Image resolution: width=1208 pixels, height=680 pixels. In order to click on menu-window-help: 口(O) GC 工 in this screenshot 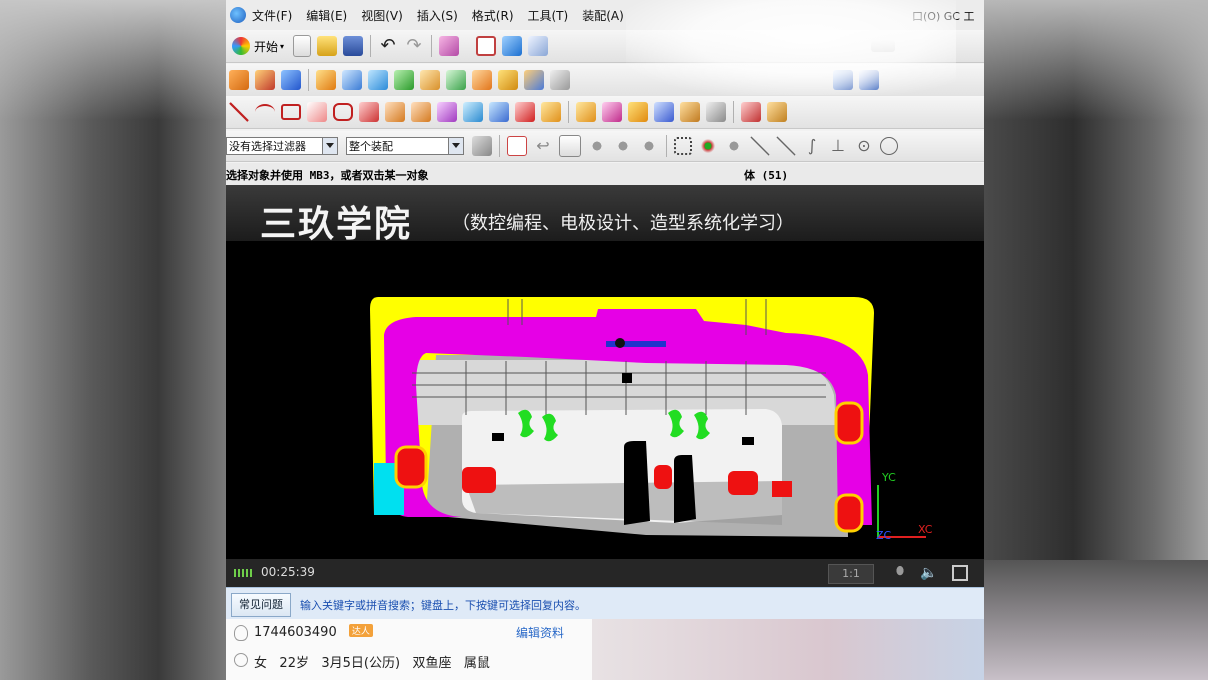, I will do `click(943, 16)`.